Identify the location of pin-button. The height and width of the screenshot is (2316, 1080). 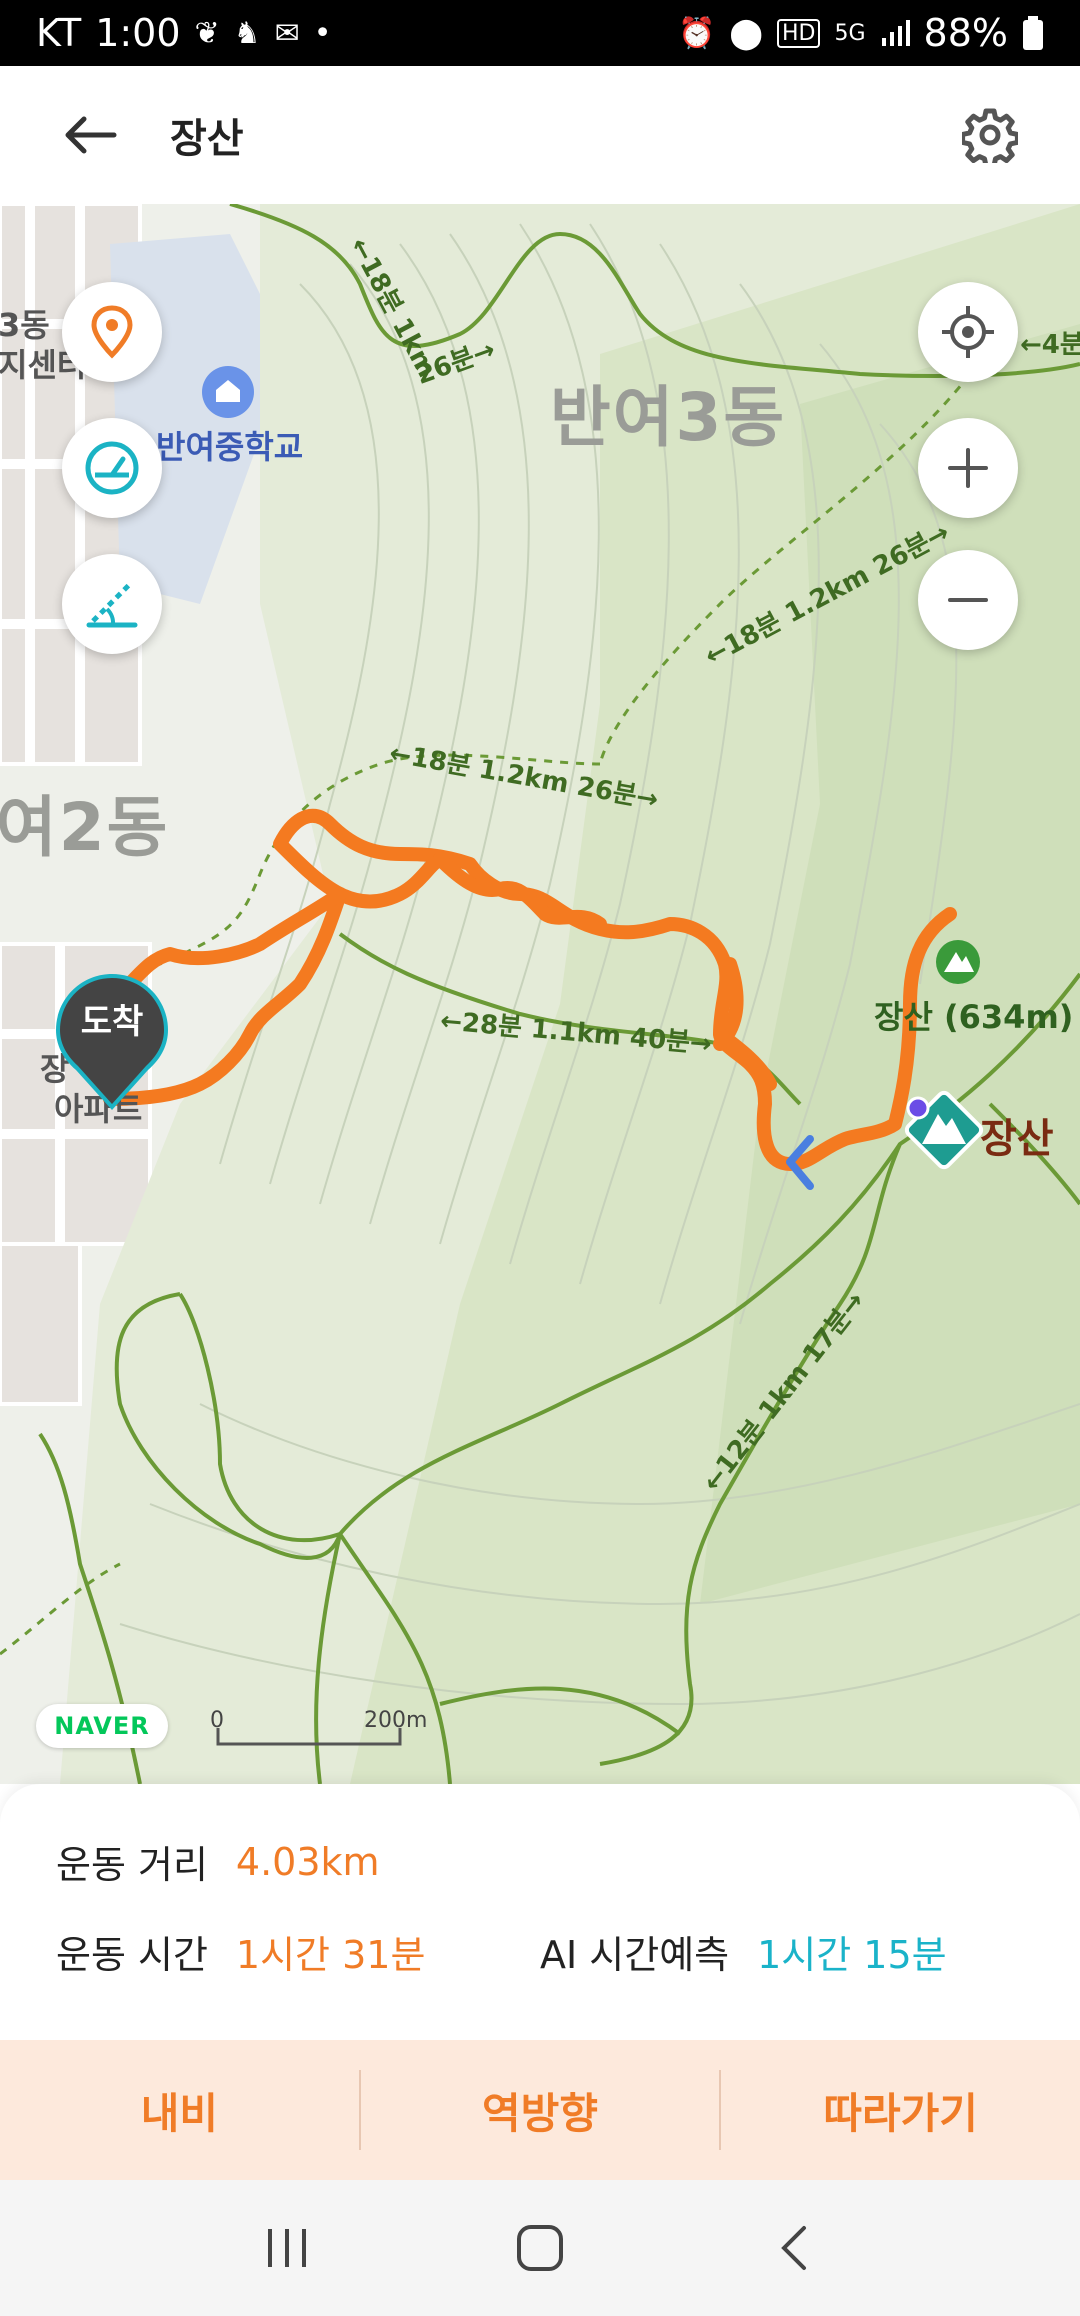
(112, 332).